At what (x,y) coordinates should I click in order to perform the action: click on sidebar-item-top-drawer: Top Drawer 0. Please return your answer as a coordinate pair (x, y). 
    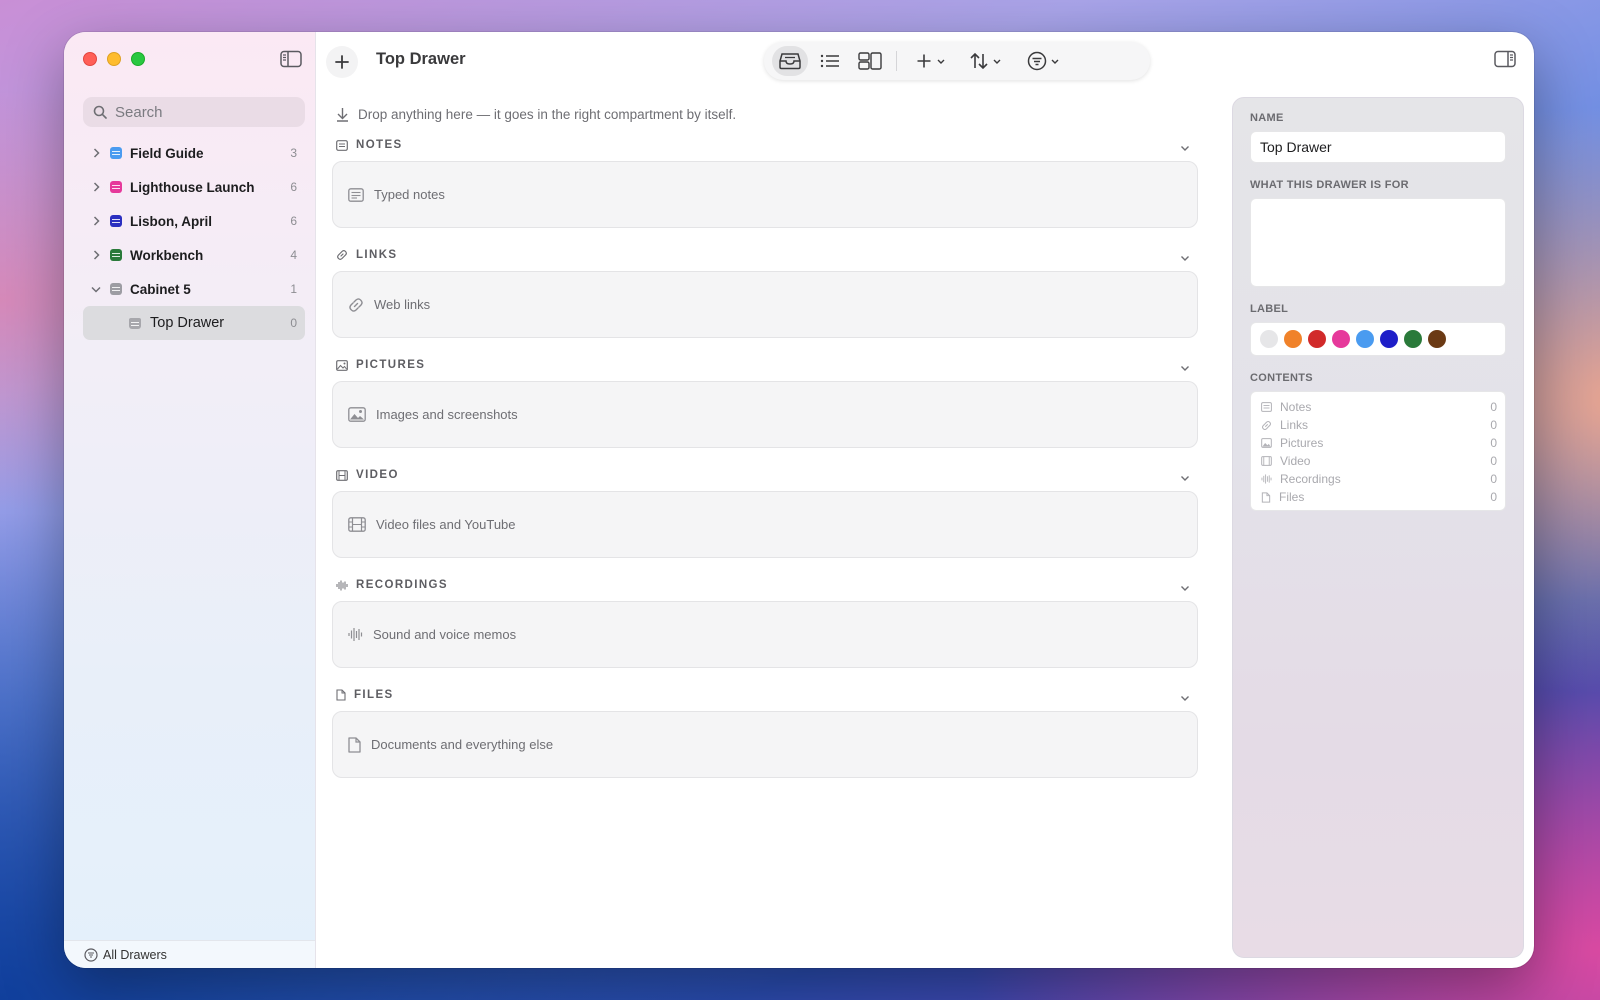
    Looking at the image, I should click on (194, 323).